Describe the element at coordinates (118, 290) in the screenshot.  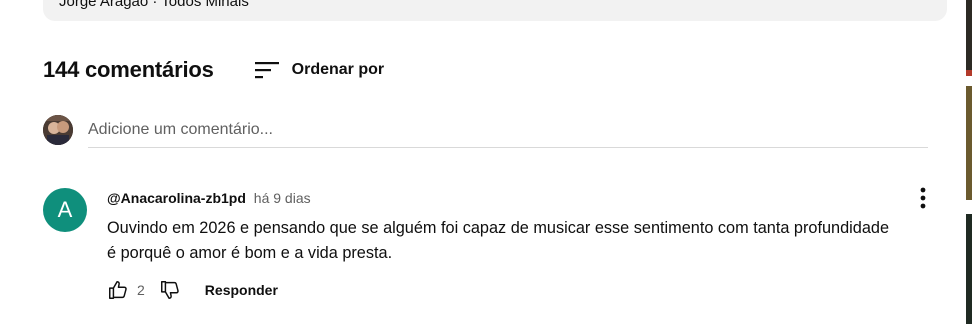
I see `like-icon` at that location.